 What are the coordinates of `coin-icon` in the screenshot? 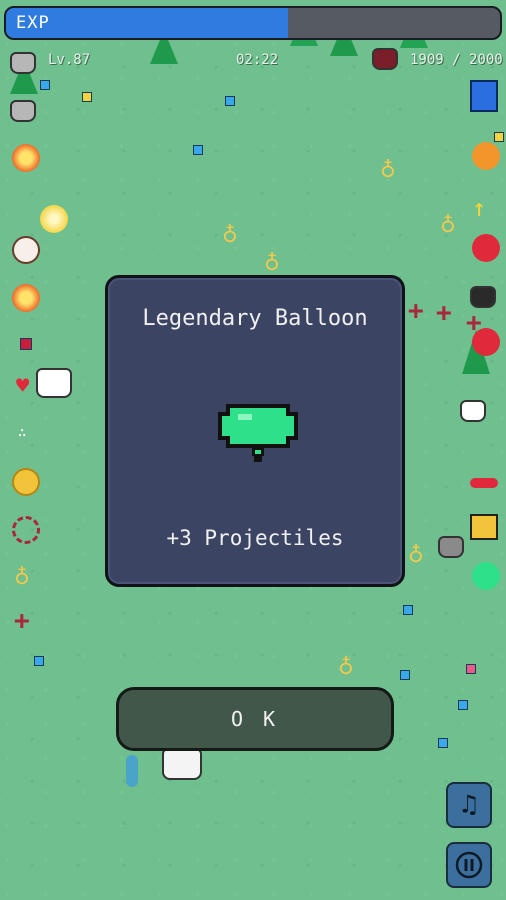 It's located at (26, 482).